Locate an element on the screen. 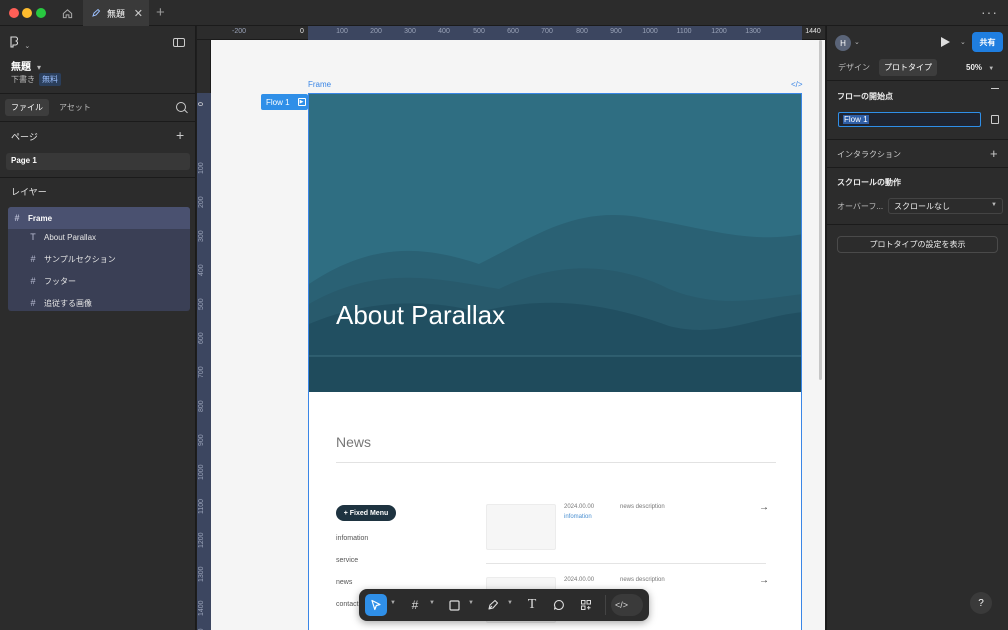 Image resolution: width=1008 pixels, height=630 pixels. layer-row: # 追従する画像 is located at coordinates (99, 303).